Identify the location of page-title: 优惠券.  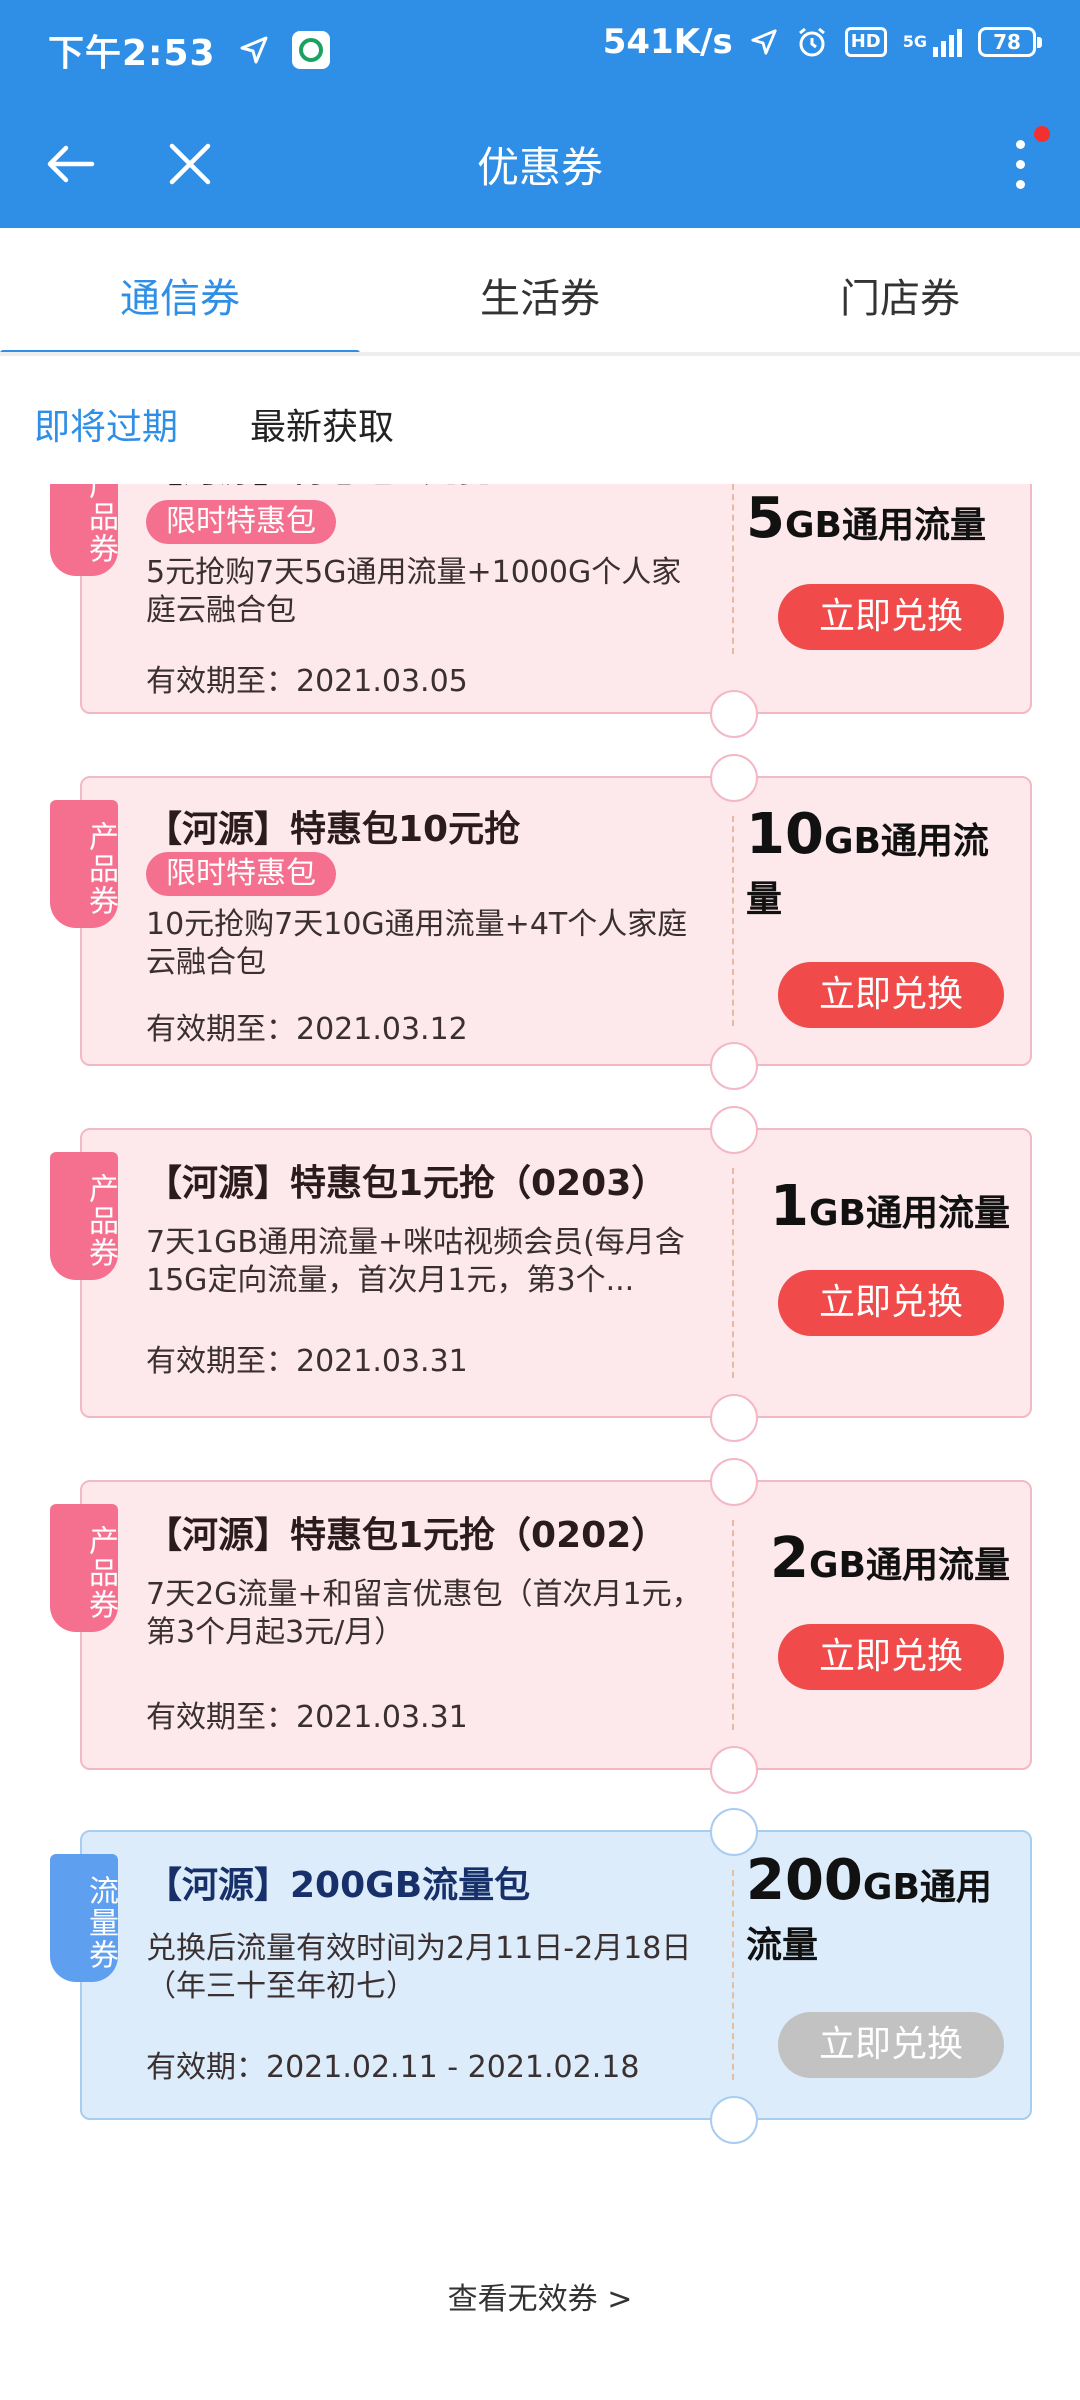
(539, 167).